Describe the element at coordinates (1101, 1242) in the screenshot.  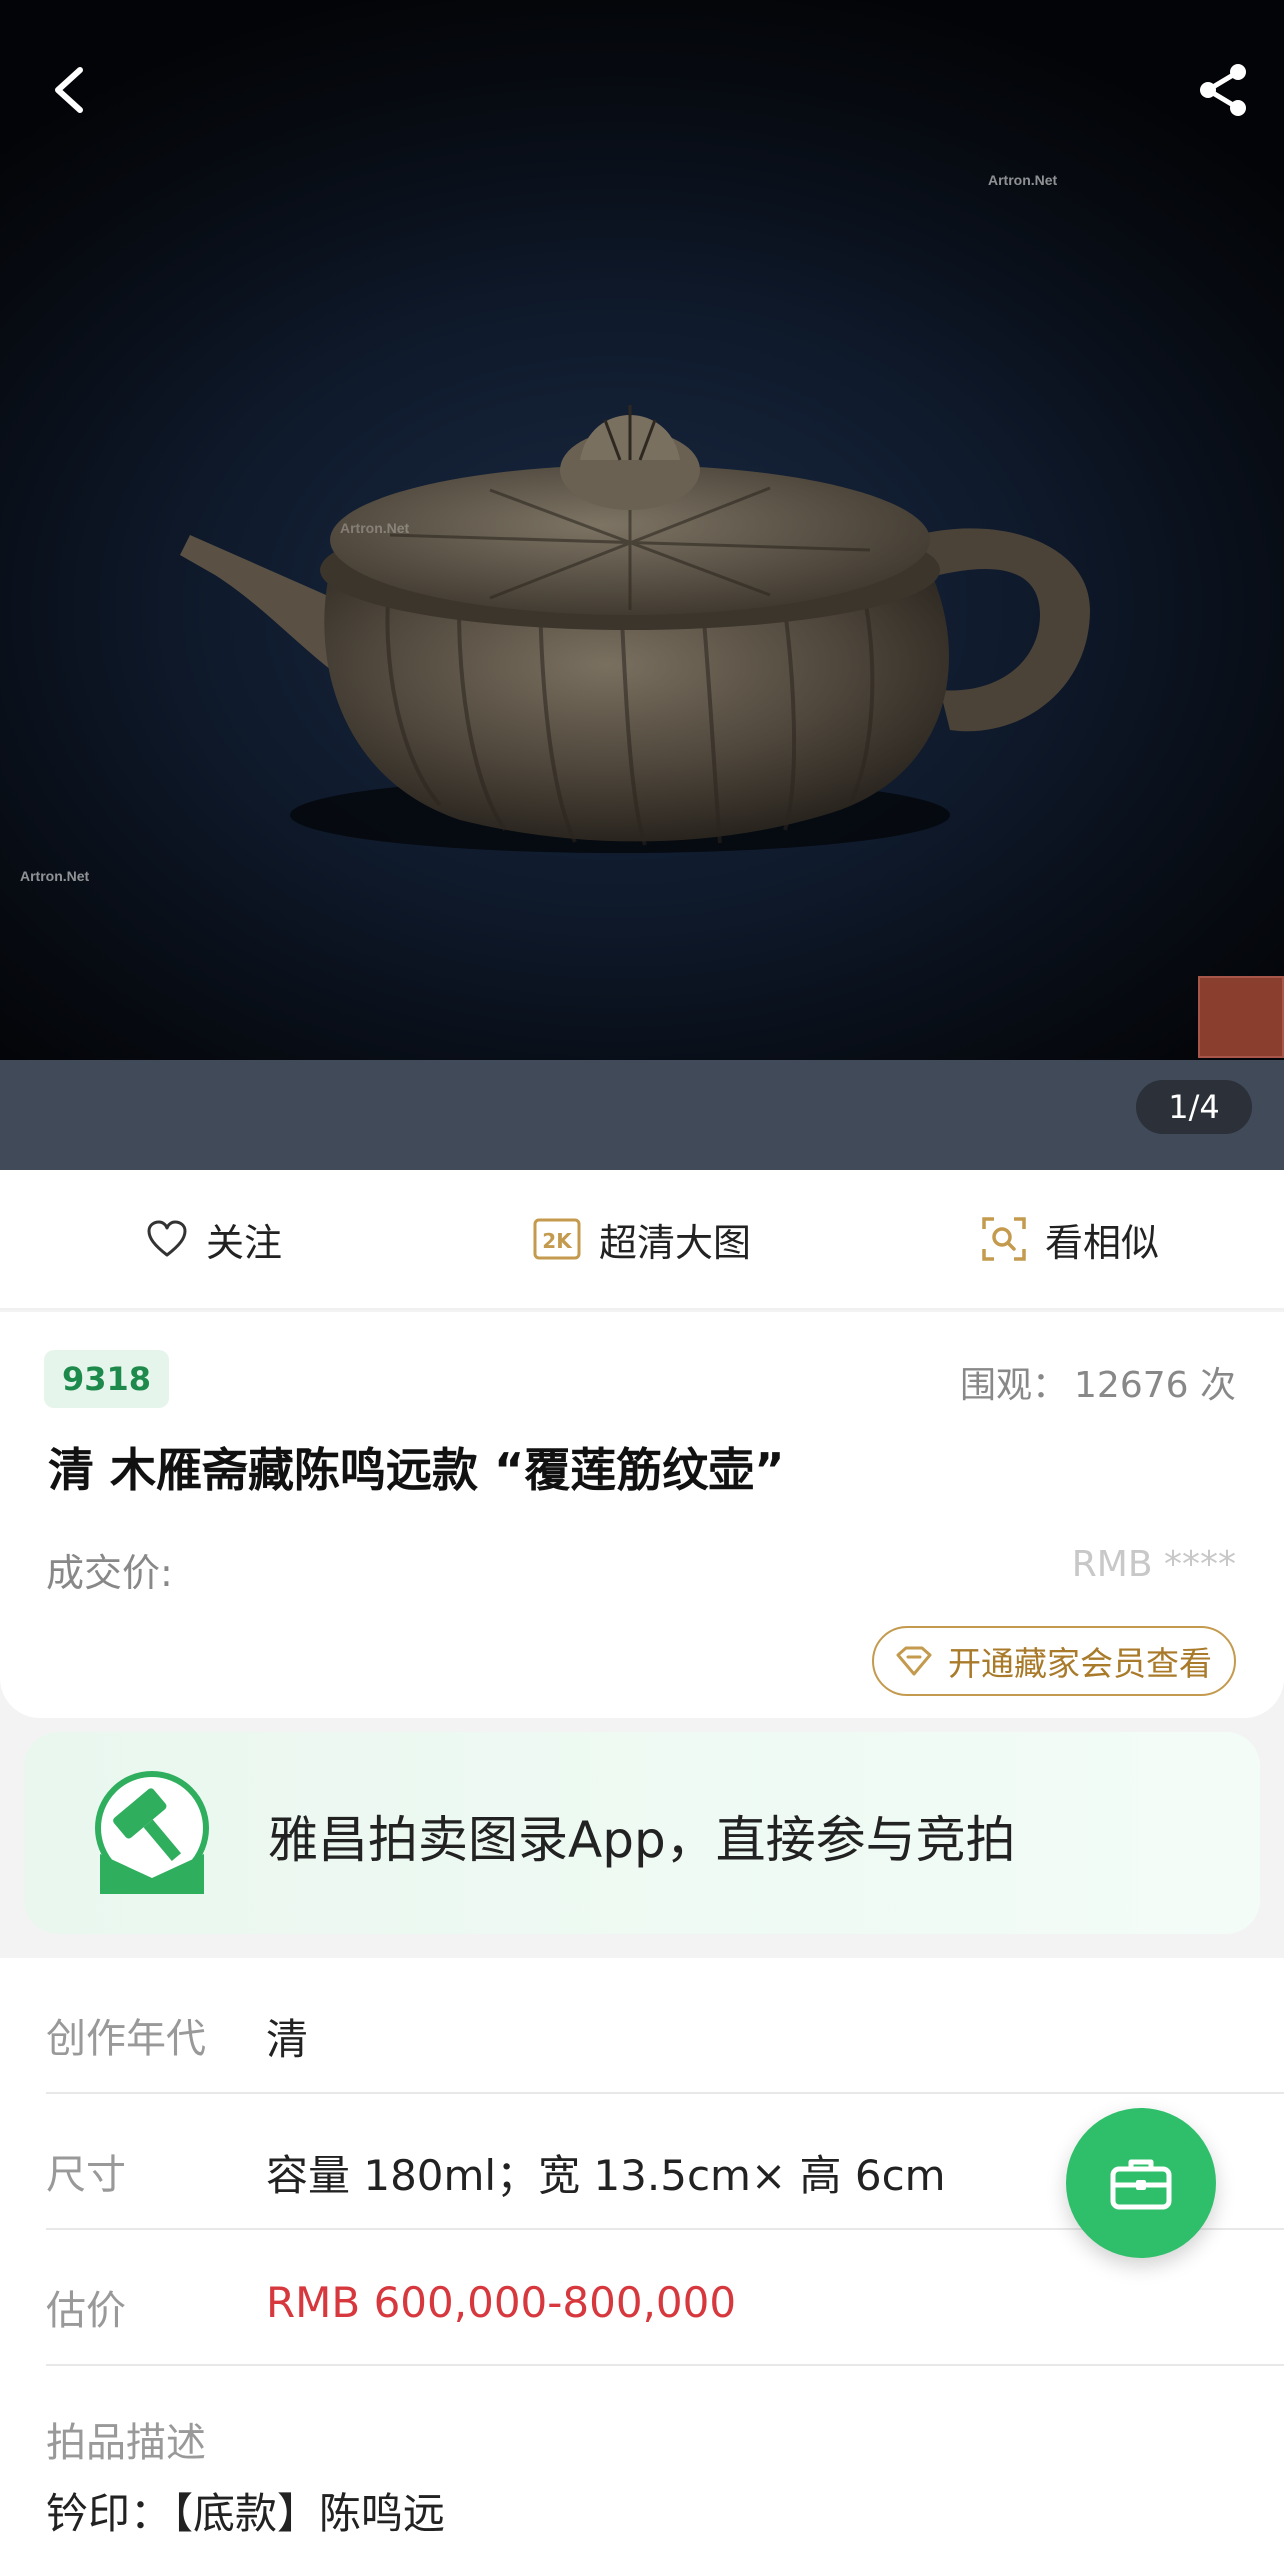
I see `find-similar-label: 看相似` at that location.